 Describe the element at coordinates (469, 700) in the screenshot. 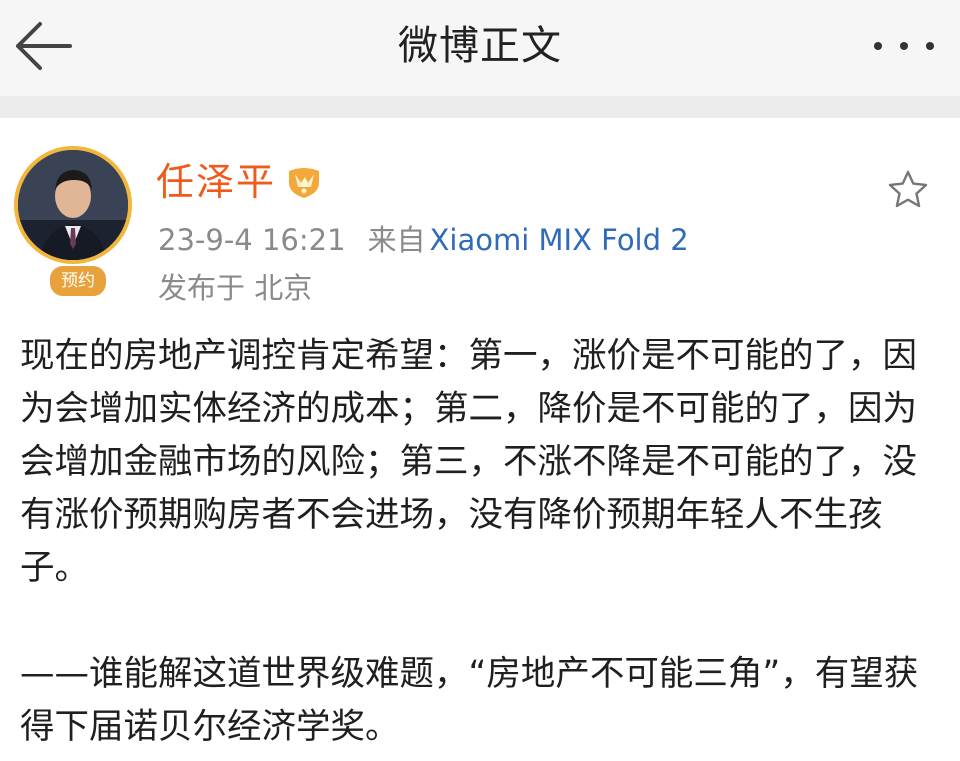

I see `post-paragraph: ——谁能解这道世界级难题，“房地产不可能三角”，有望获得下届诺贝尔经济学奖。` at that location.